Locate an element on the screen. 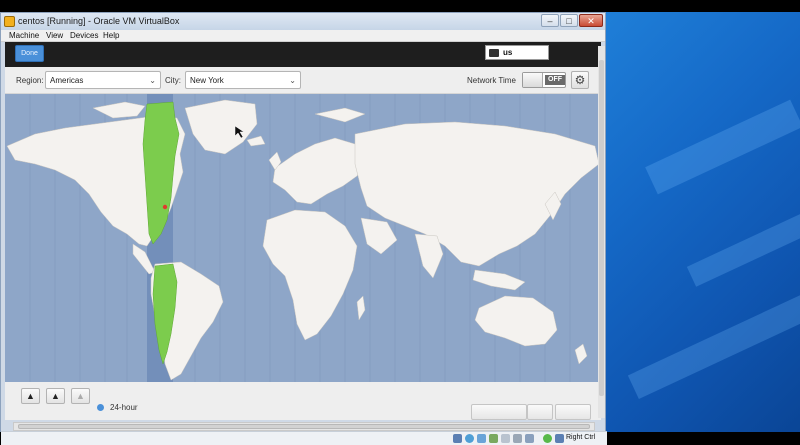  host-key-label: Right Ctrl is located at coordinates (581, 437).